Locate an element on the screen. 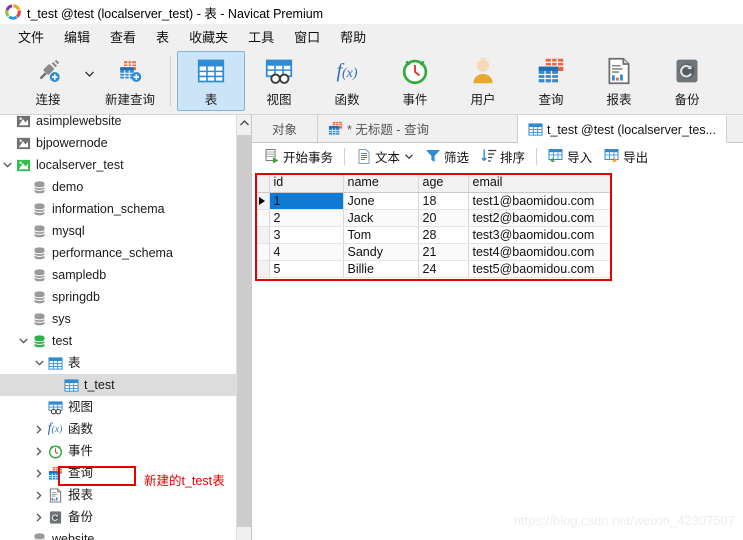 The height and width of the screenshot is (540, 743). tab-objects: 对象 is located at coordinates (285, 128).